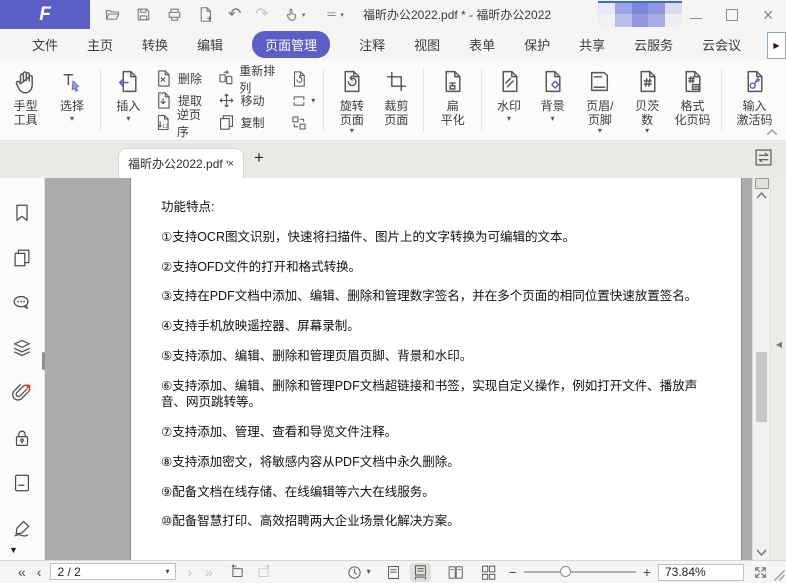 This screenshot has height=583, width=786. I want to click on duplicate-pages-button: 复制, so click(251, 122).